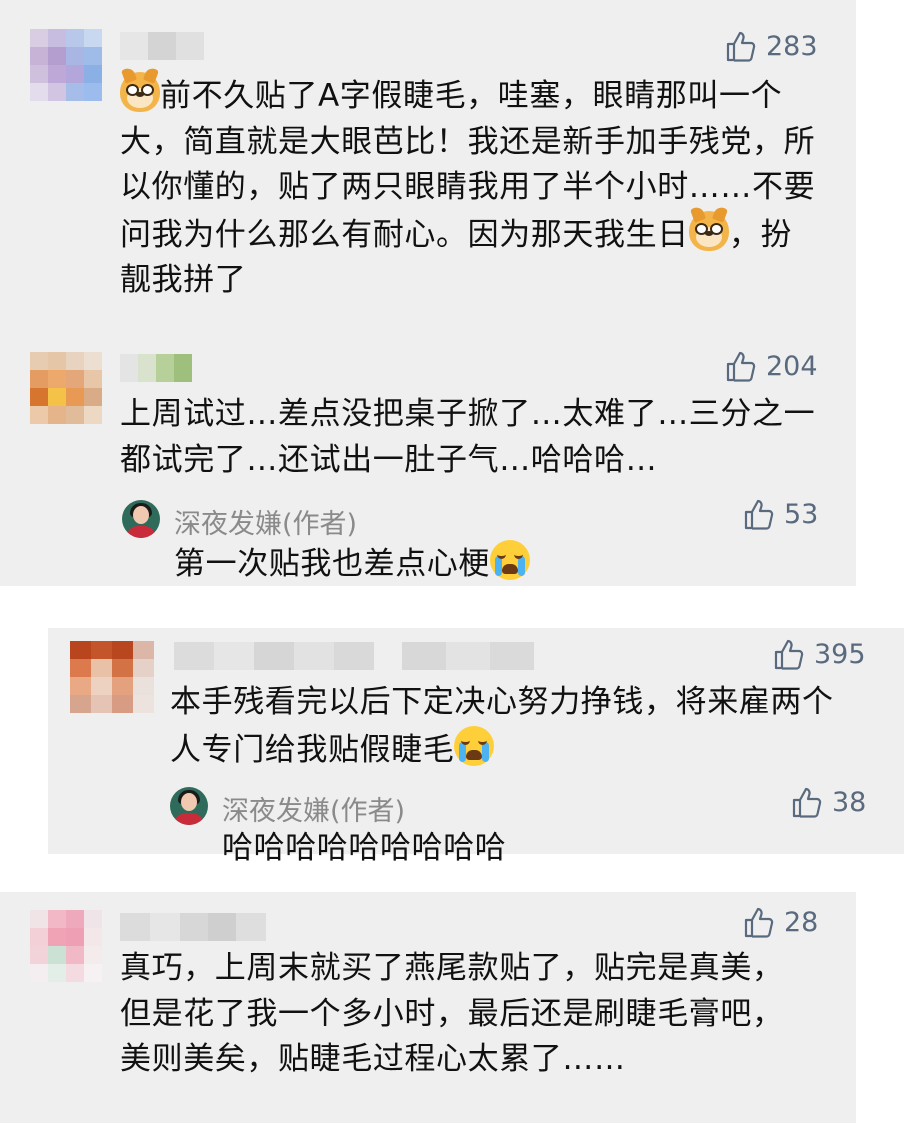 Image resolution: width=904 pixels, height=1123 pixels. I want to click on like-button: 204, so click(772, 366).